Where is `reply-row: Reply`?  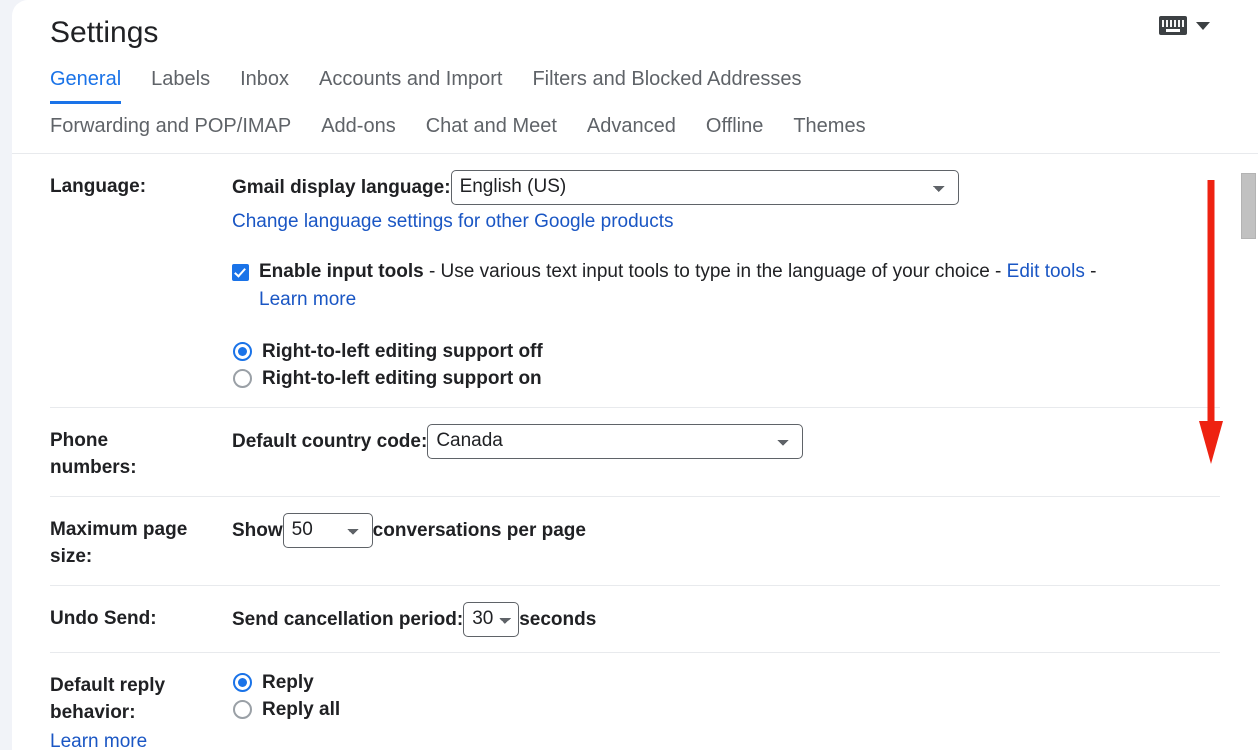
reply-row: Reply is located at coordinates (726, 682).